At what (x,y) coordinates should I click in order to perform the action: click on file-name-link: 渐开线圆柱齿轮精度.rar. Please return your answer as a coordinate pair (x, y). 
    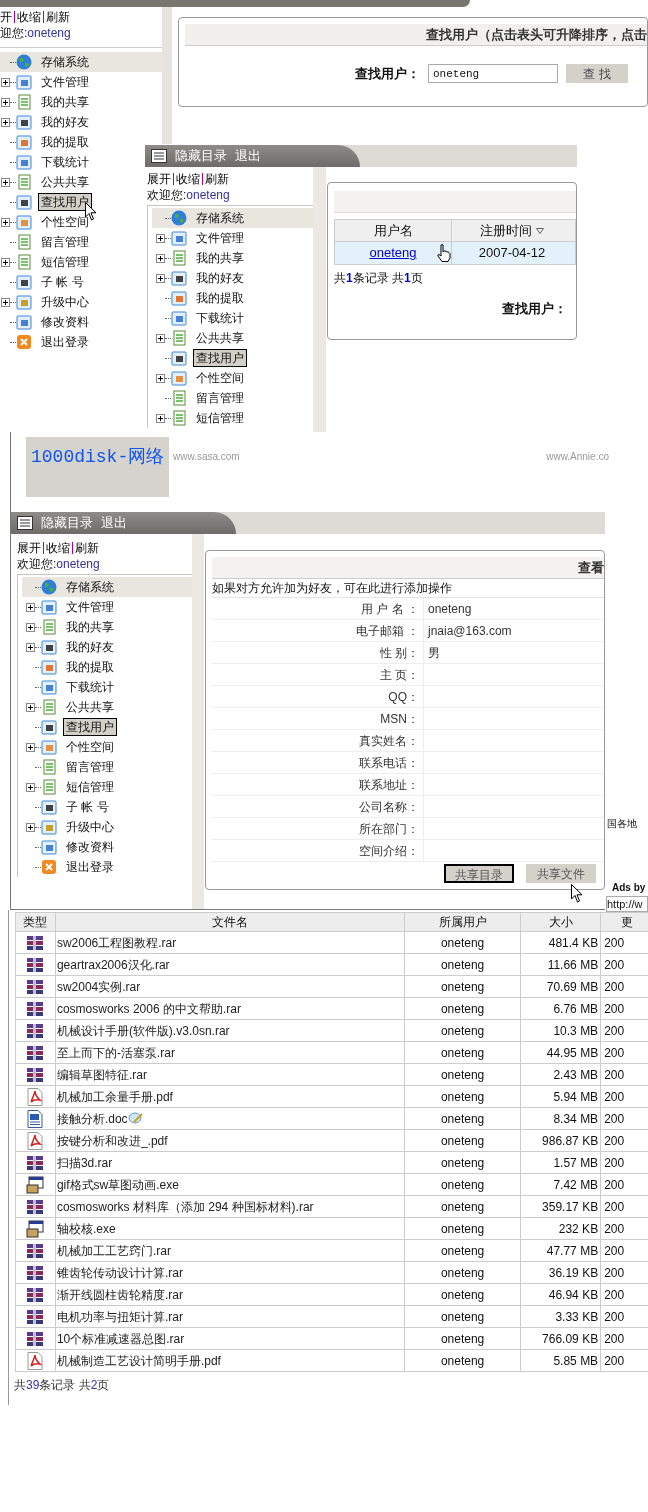
    Looking at the image, I should click on (119, 1294).